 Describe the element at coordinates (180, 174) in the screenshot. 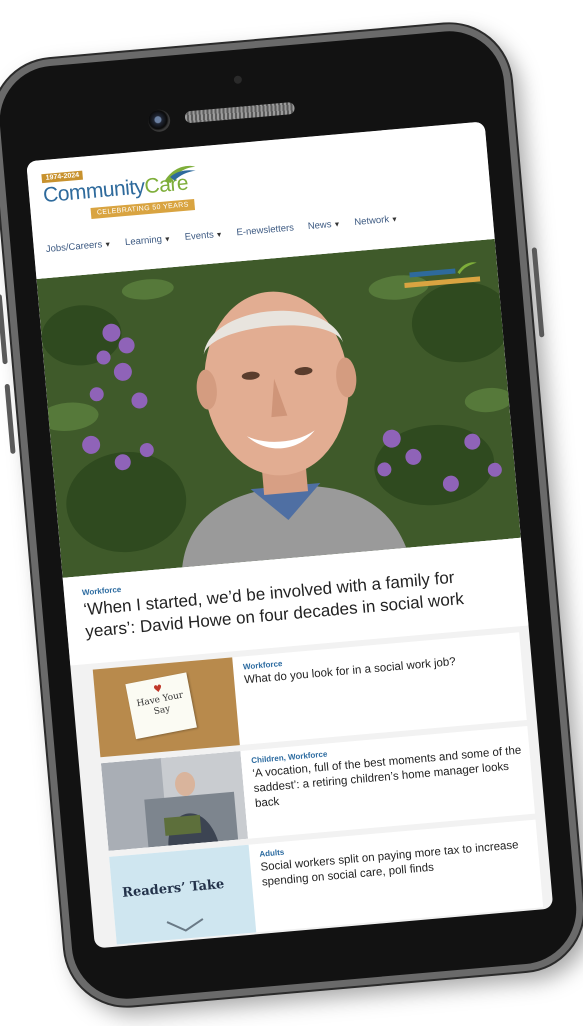

I see `logo-swoosh-icon` at that location.